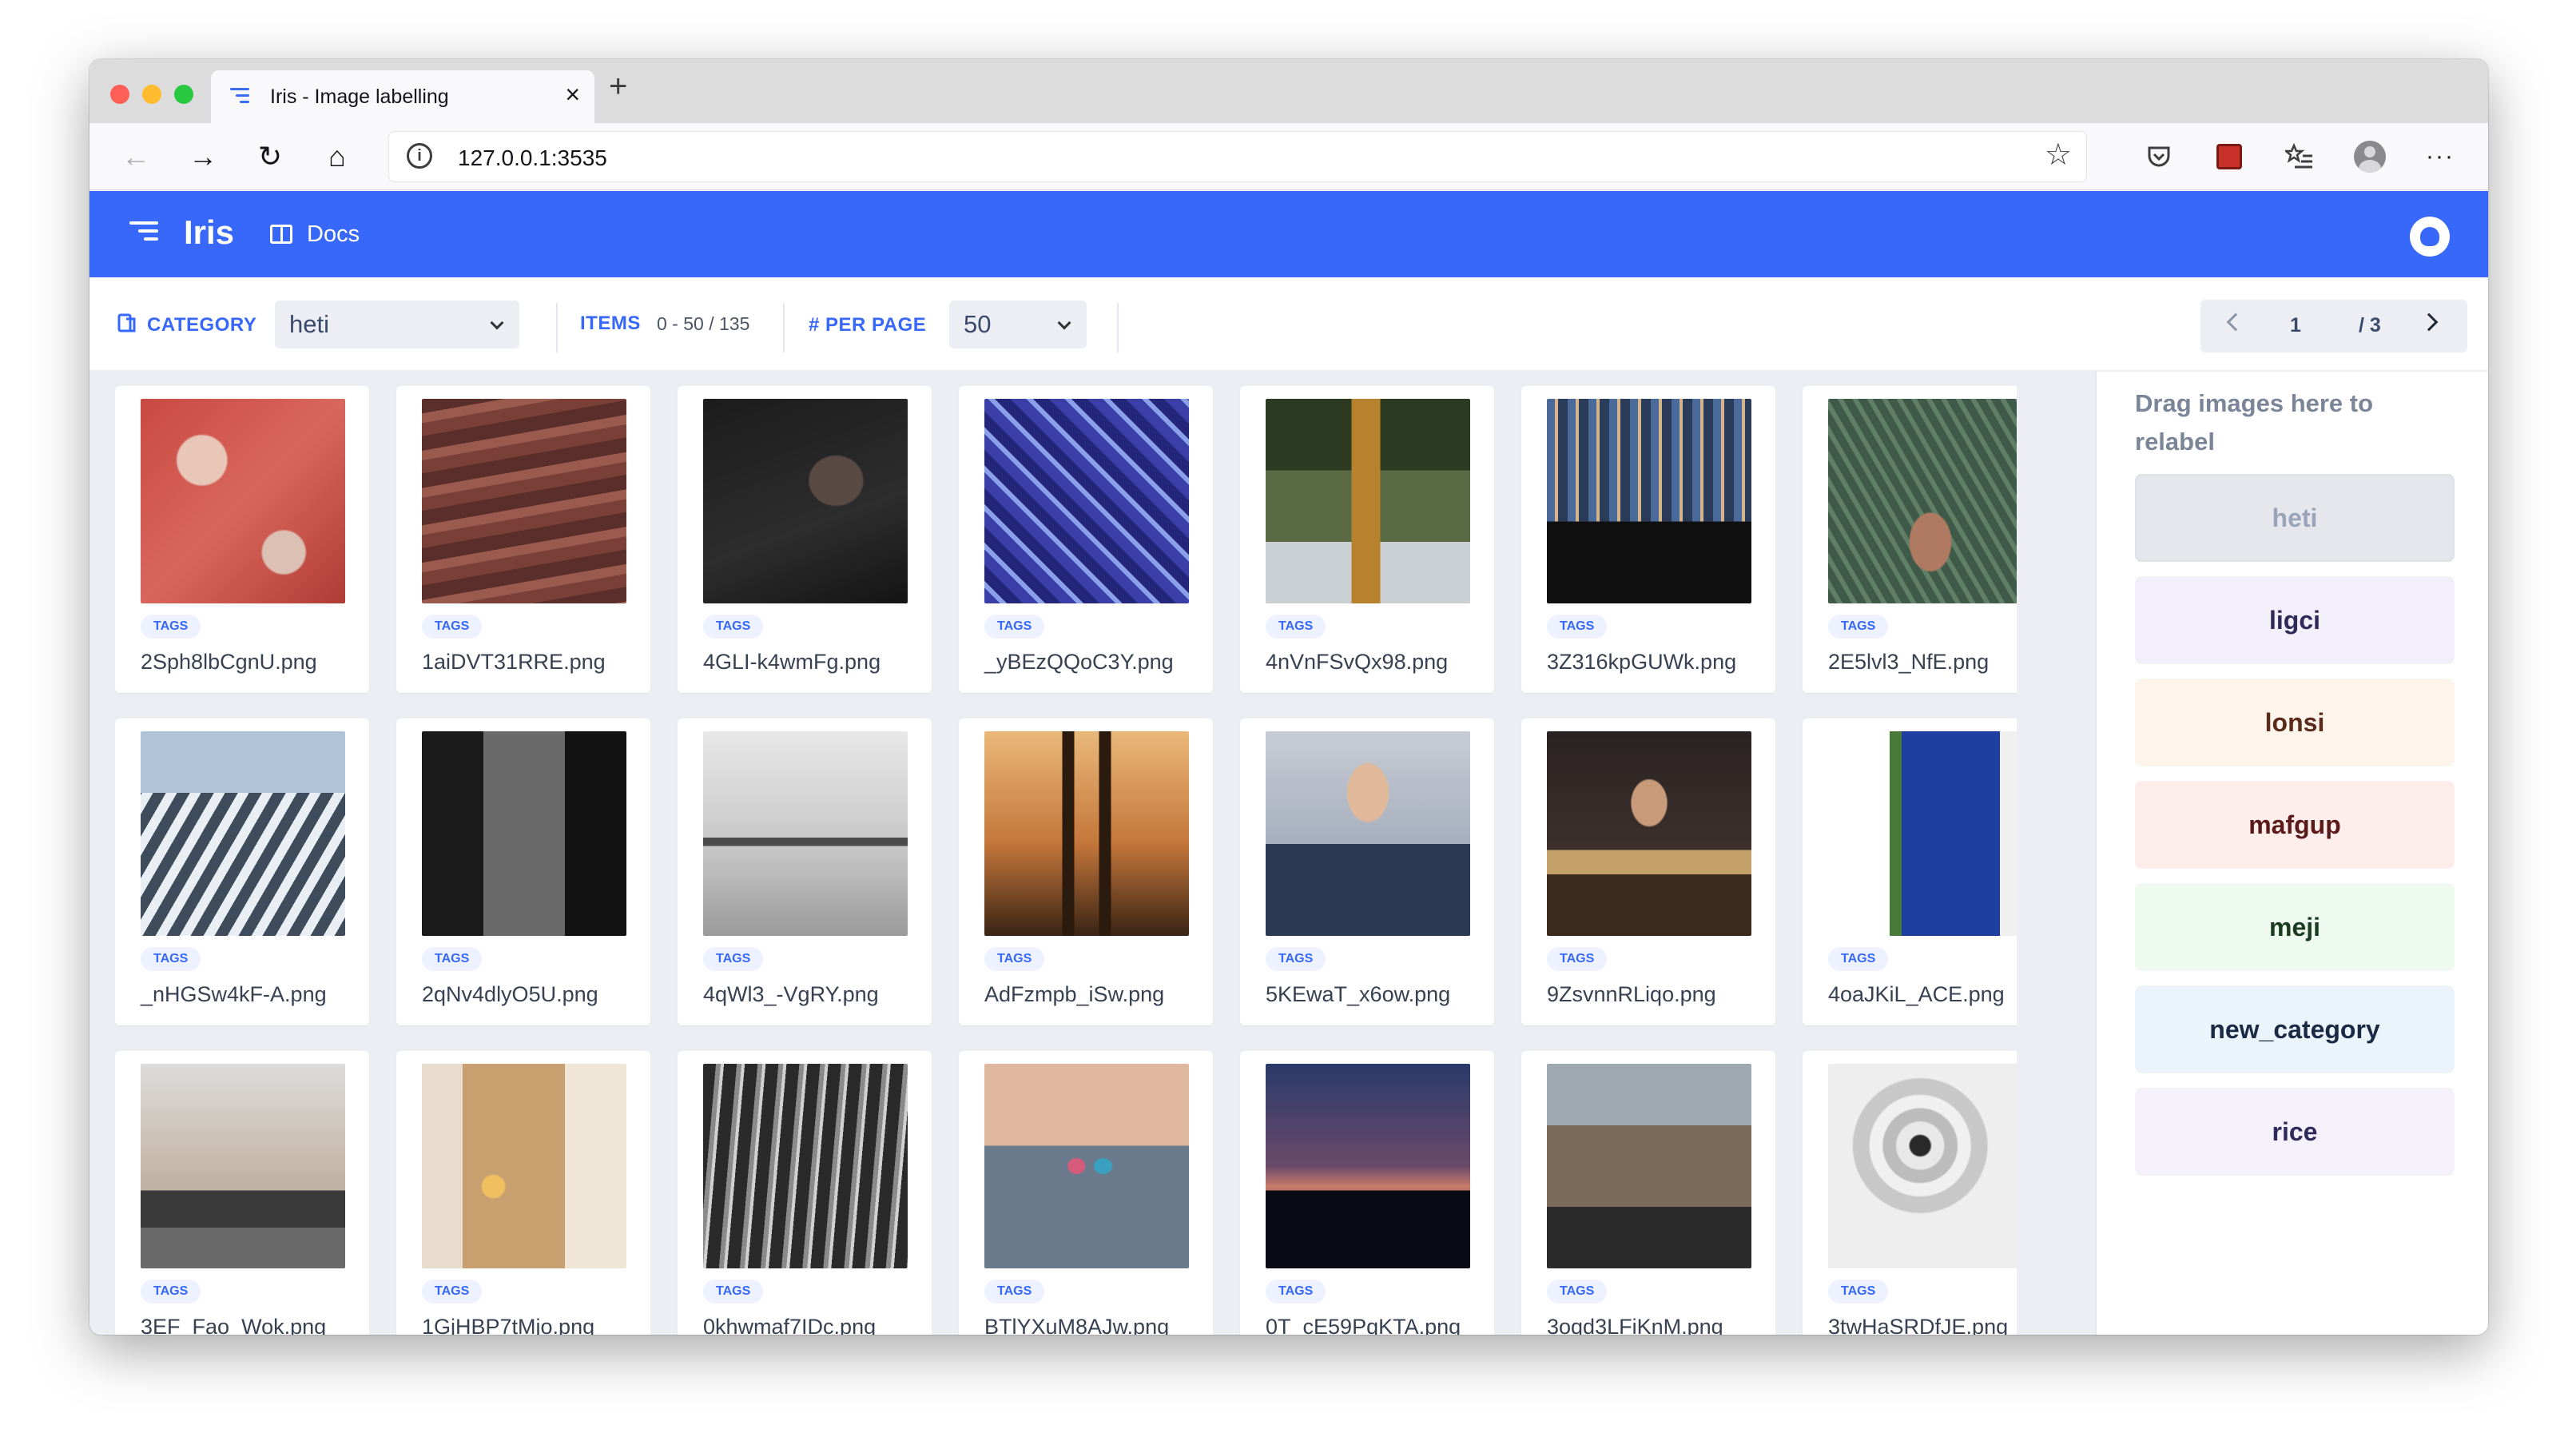  What do you see at coordinates (419, 156) in the screenshot?
I see `site-info-icon: i` at bounding box center [419, 156].